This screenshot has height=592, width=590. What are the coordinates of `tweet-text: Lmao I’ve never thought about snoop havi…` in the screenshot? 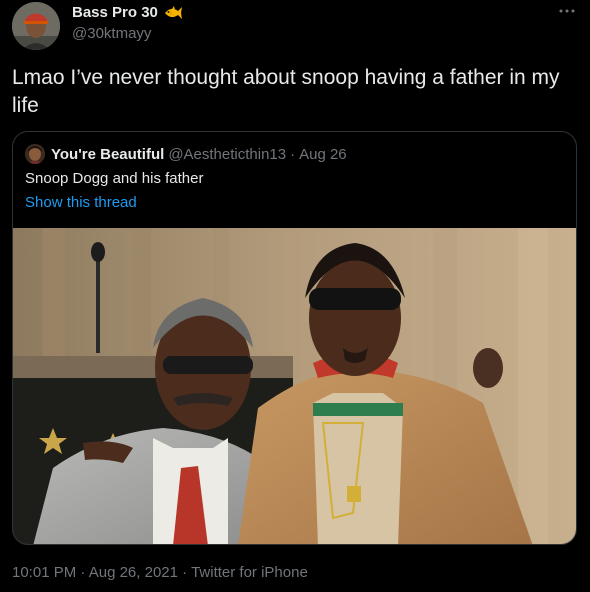 It's located at (286, 91).